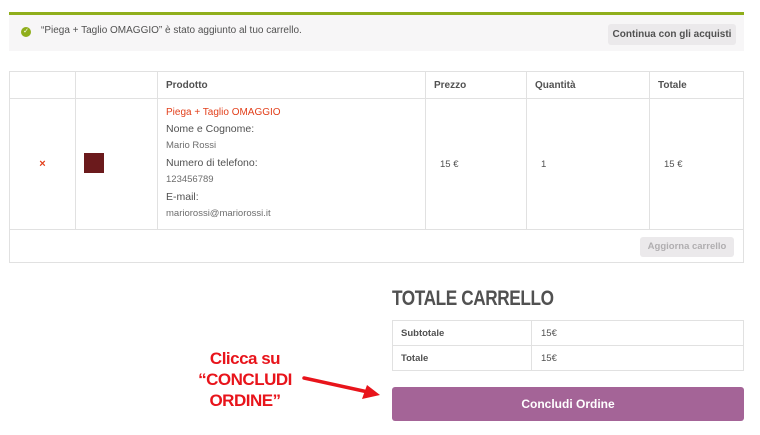 The width and height of the screenshot is (760, 435). Describe the element at coordinates (26, 32) in the screenshot. I see `check-icon: ✓` at that location.